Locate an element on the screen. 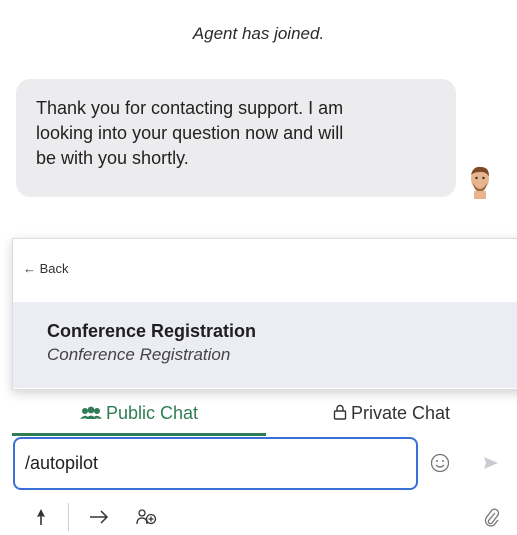 The width and height of the screenshot is (517, 535). system-note: Agent has joined. is located at coordinates (258, 33).